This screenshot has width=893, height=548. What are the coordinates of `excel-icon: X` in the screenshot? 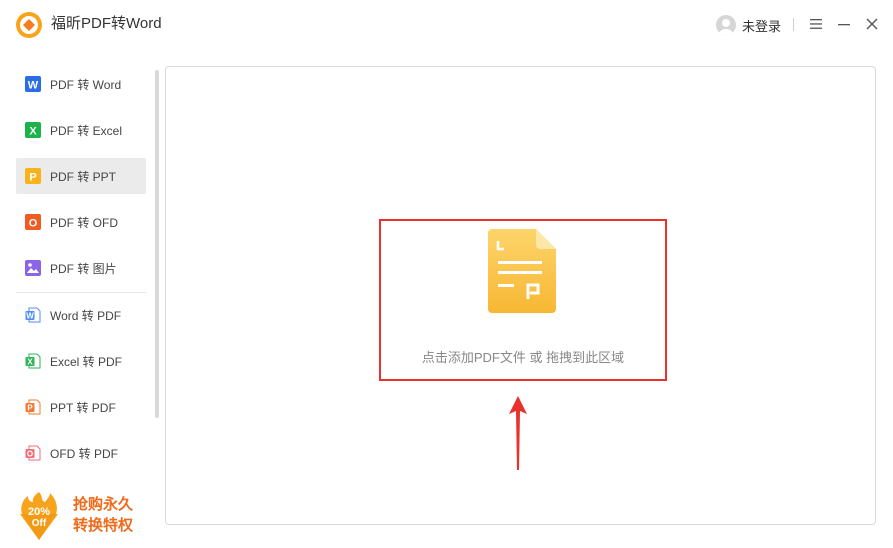 It's located at (33, 130).